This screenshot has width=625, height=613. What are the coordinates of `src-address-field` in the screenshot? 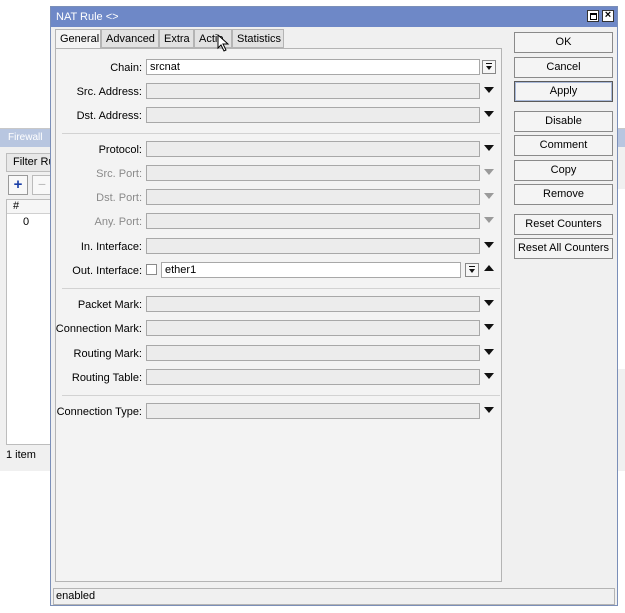 It's located at (313, 91).